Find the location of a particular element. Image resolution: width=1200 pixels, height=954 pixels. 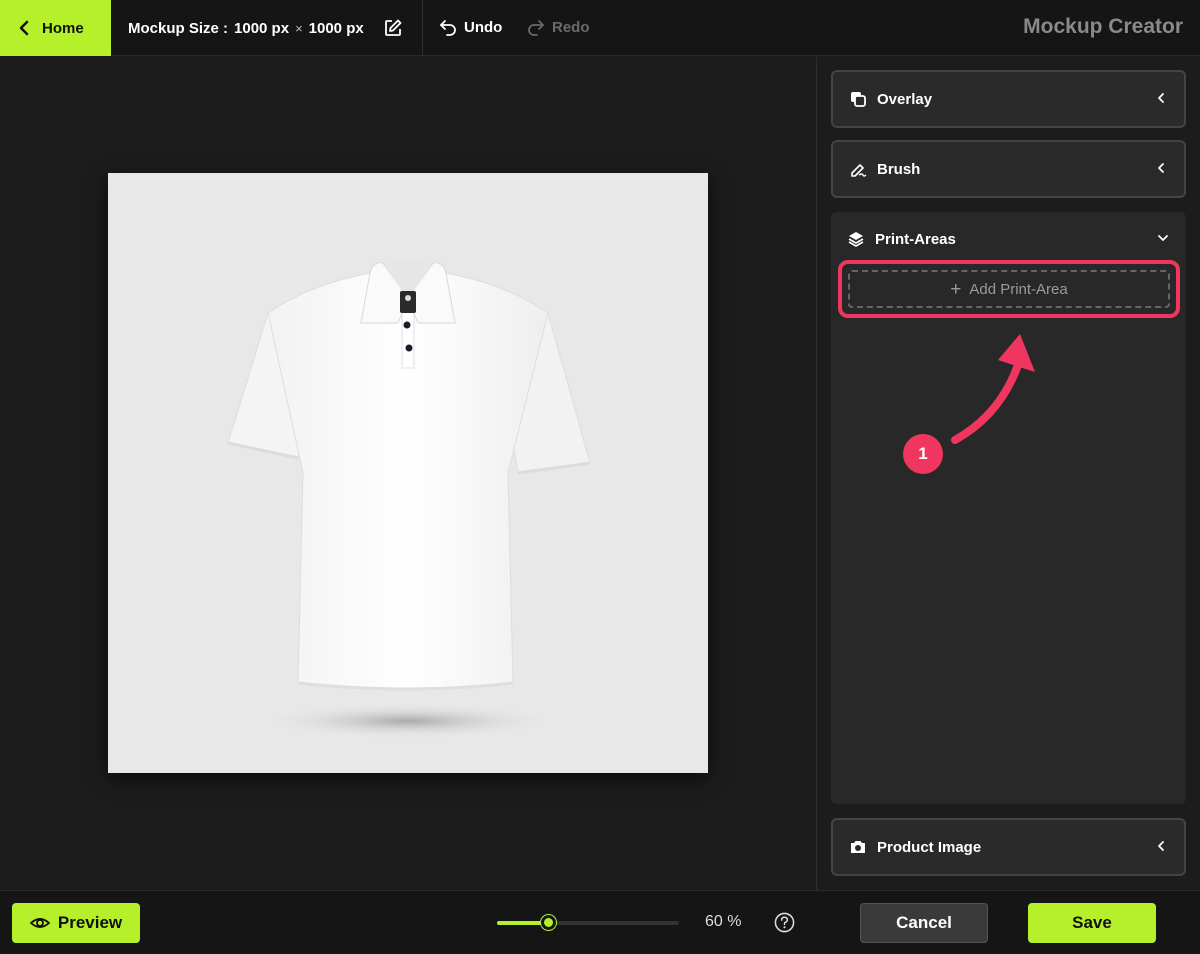

brush-icon is located at coordinates (859, 170).